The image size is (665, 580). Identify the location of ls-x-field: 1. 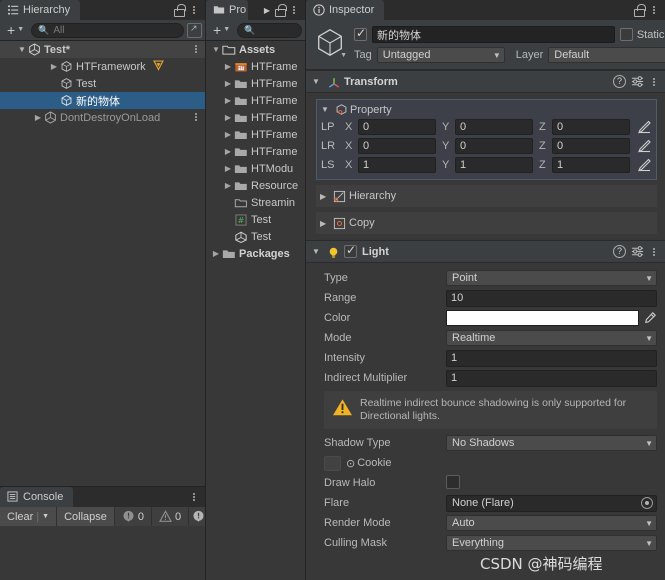
(397, 165).